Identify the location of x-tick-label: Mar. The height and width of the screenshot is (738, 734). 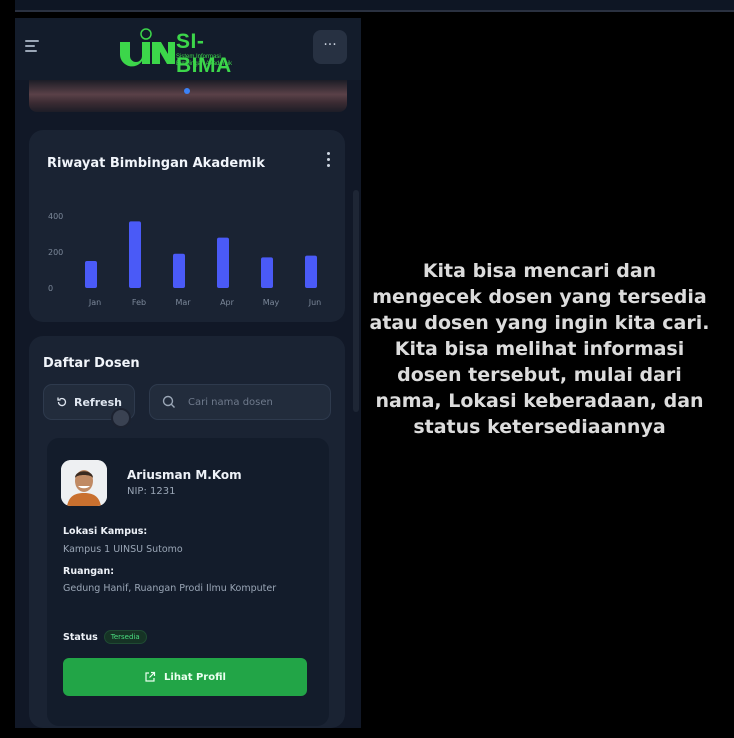
(183, 302).